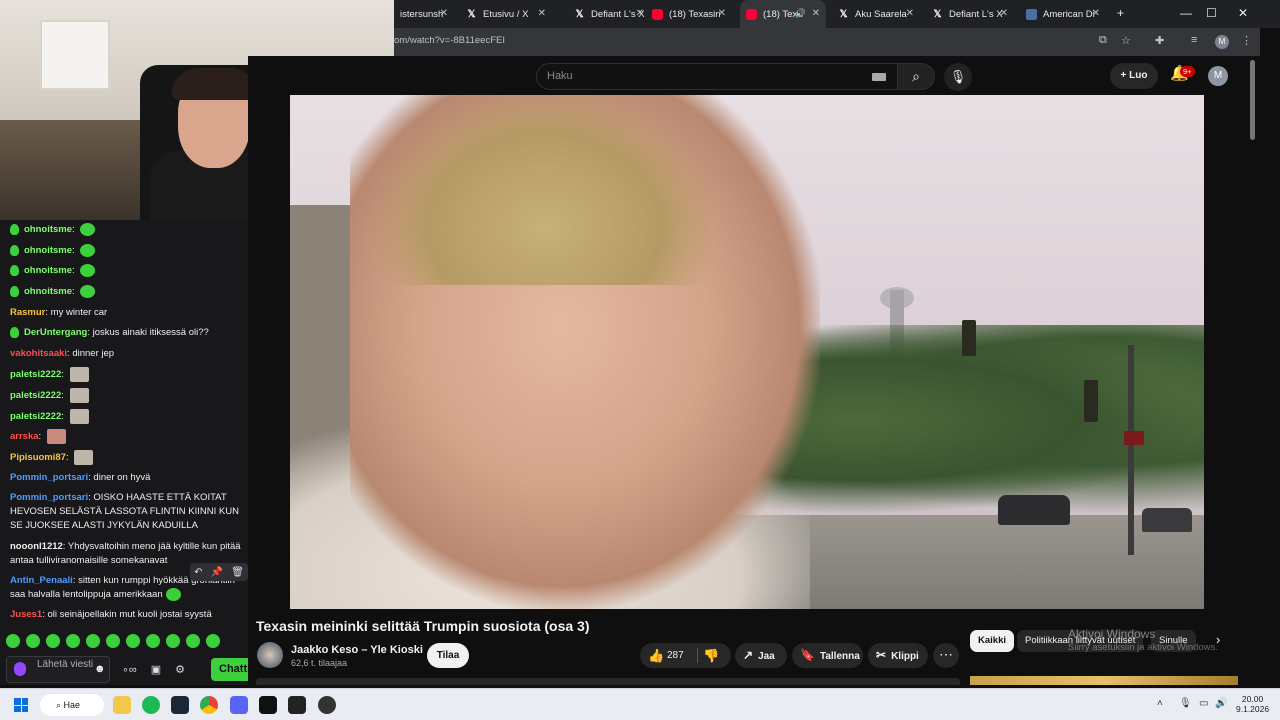 Image resolution: width=1280 pixels, height=720 pixels. What do you see at coordinates (126, 478) in the screenshot?
I see `chat-message: Pommin_portsari: diner on hyvä` at bounding box center [126, 478].